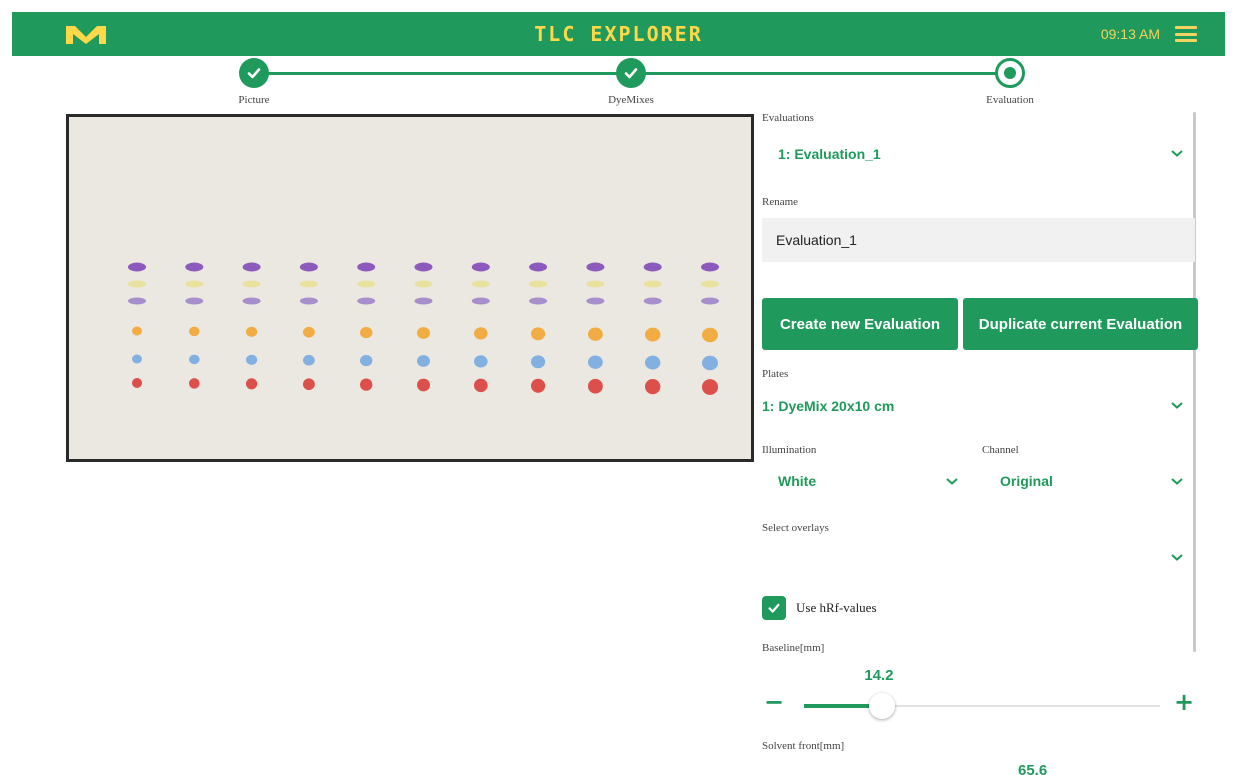  I want to click on rename-input: Evaluation_1, so click(976, 240).